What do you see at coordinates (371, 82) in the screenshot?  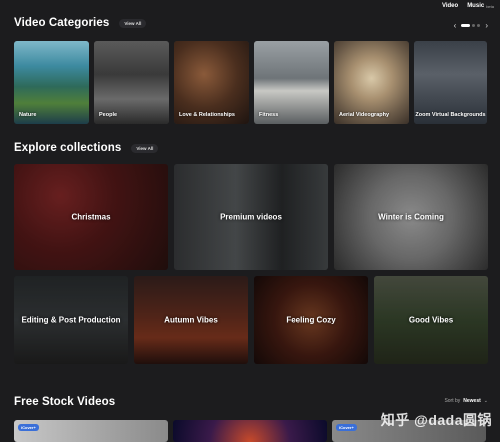 I see `category-card-aerial: Aerial Videography` at bounding box center [371, 82].